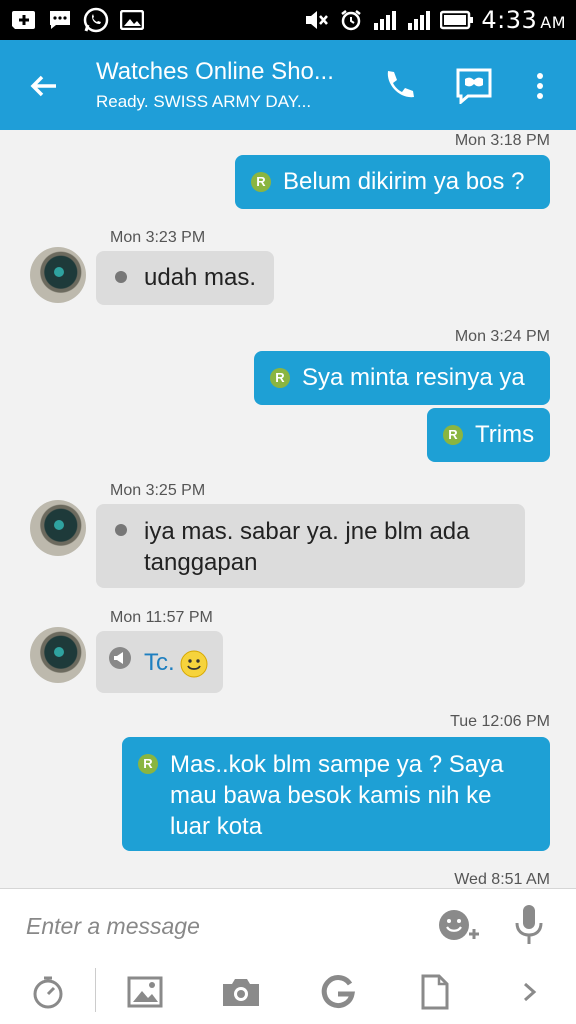 This screenshot has width=576, height=1024. I want to click on message-input, so click(216, 926).